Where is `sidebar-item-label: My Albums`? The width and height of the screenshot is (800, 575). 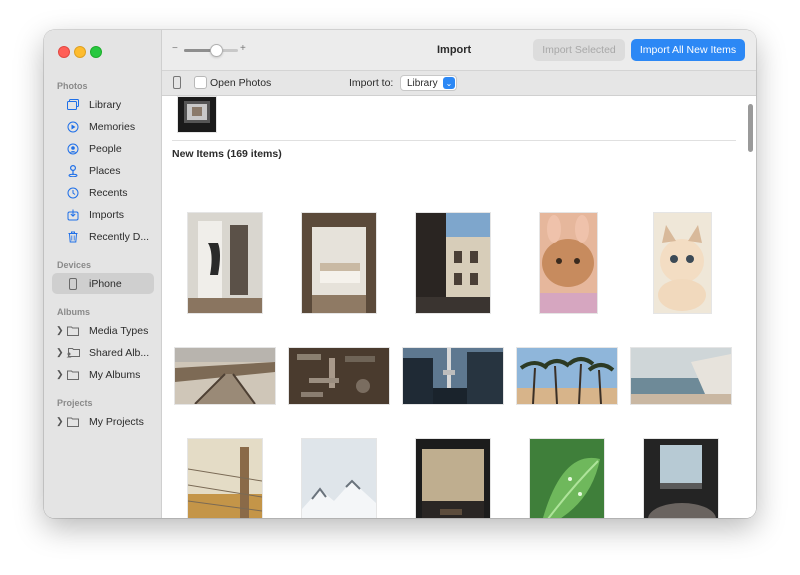 sidebar-item-label: My Albums is located at coordinates (115, 374).